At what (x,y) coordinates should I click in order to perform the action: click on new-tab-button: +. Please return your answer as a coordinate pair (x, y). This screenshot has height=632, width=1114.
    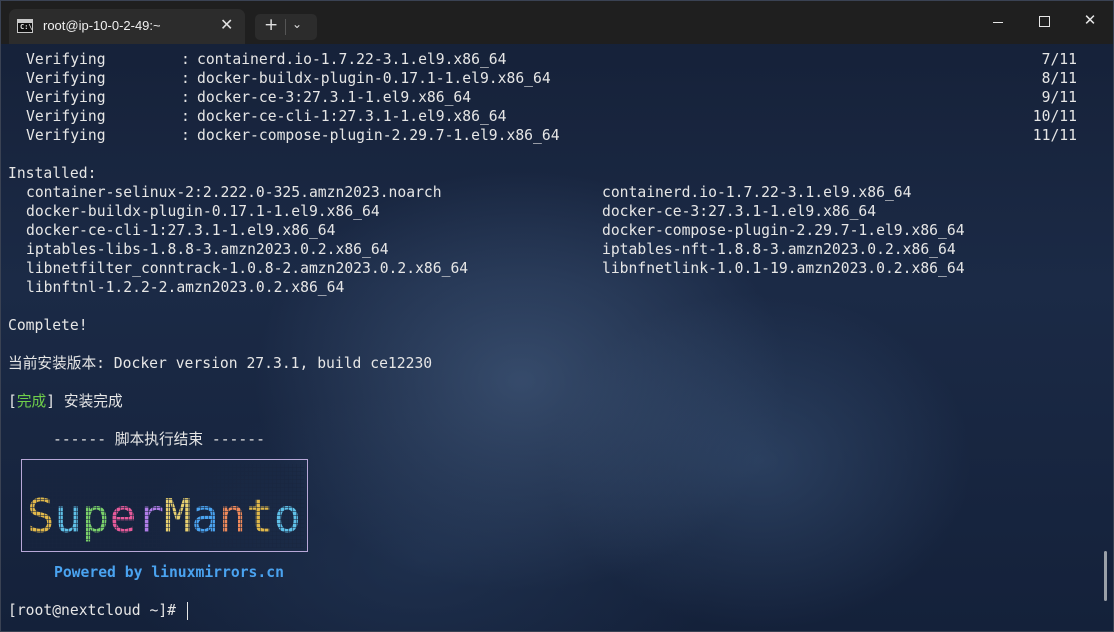
    Looking at the image, I should click on (271, 25).